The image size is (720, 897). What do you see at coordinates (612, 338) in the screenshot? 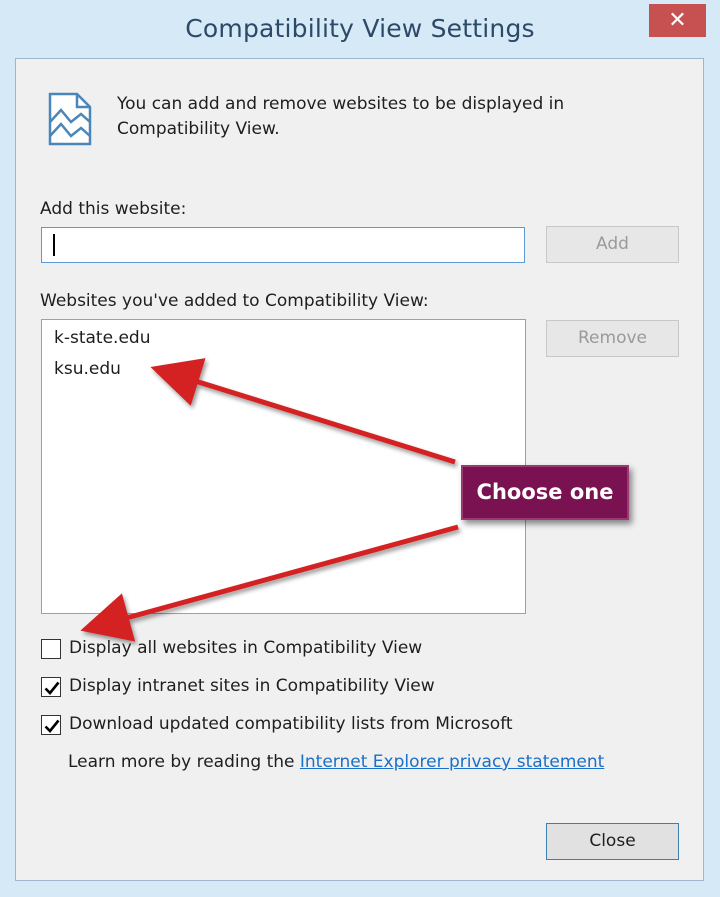
I see `remove-button: Remove` at bounding box center [612, 338].